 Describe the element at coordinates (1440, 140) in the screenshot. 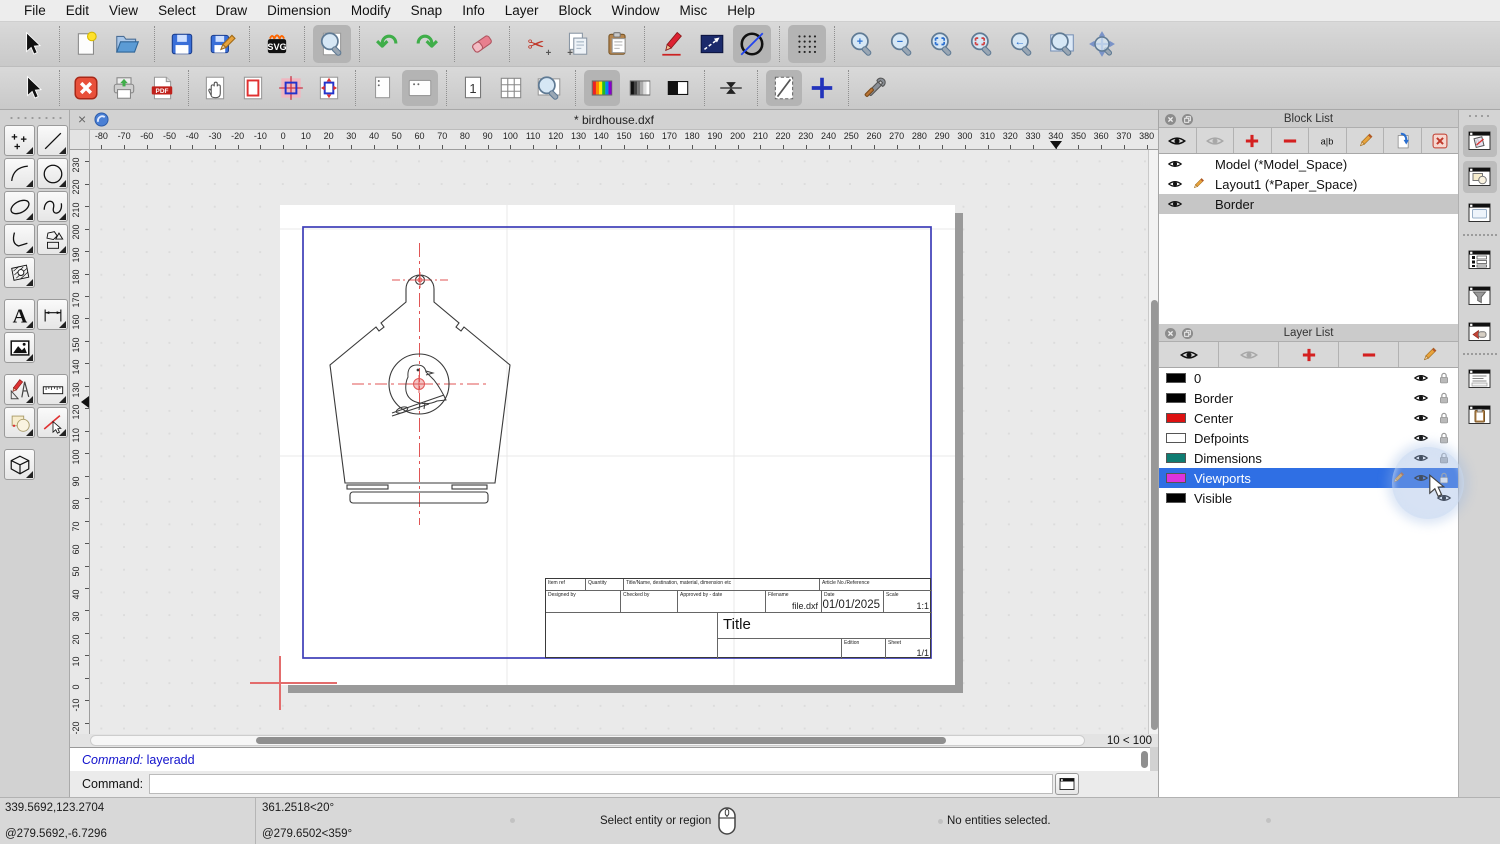

I see `block-remove-block-button` at that location.